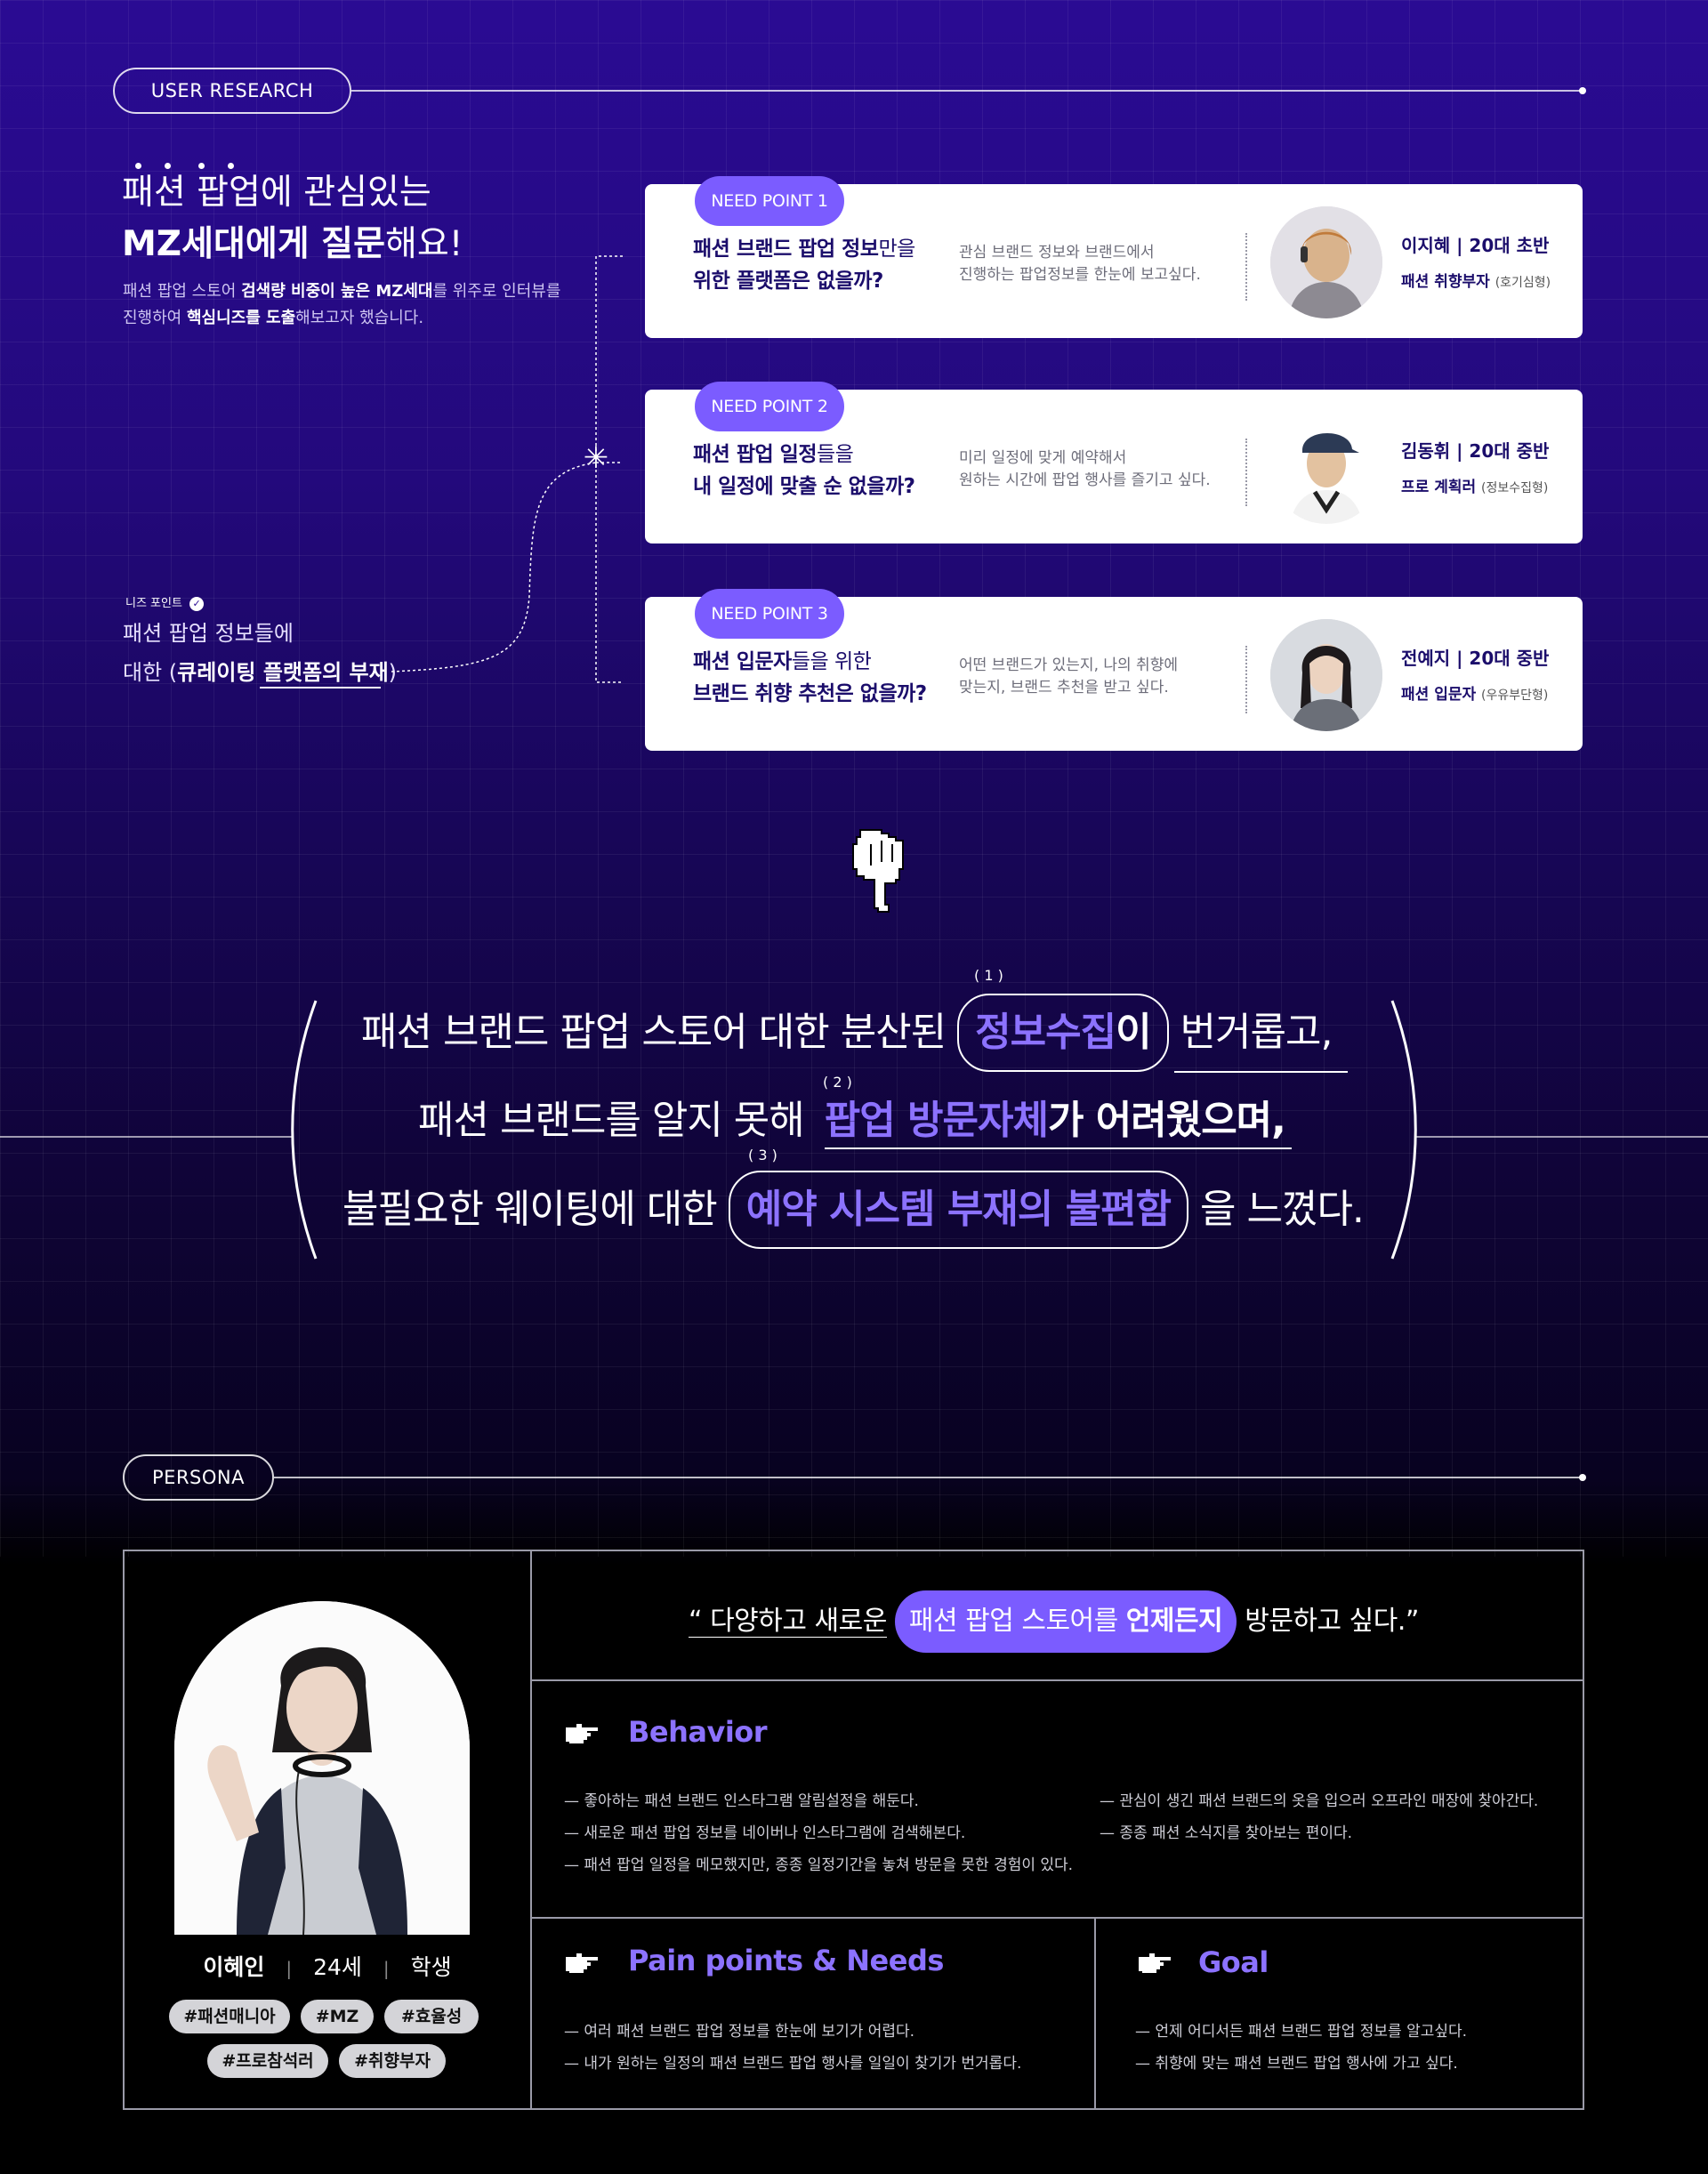  What do you see at coordinates (792, 2061) in the screenshot?
I see `pain-point-item: 내가 원하는 일정의 패션 브랜드 팝업 행사를 일일이 찾기가 번거롭다.` at bounding box center [792, 2061].